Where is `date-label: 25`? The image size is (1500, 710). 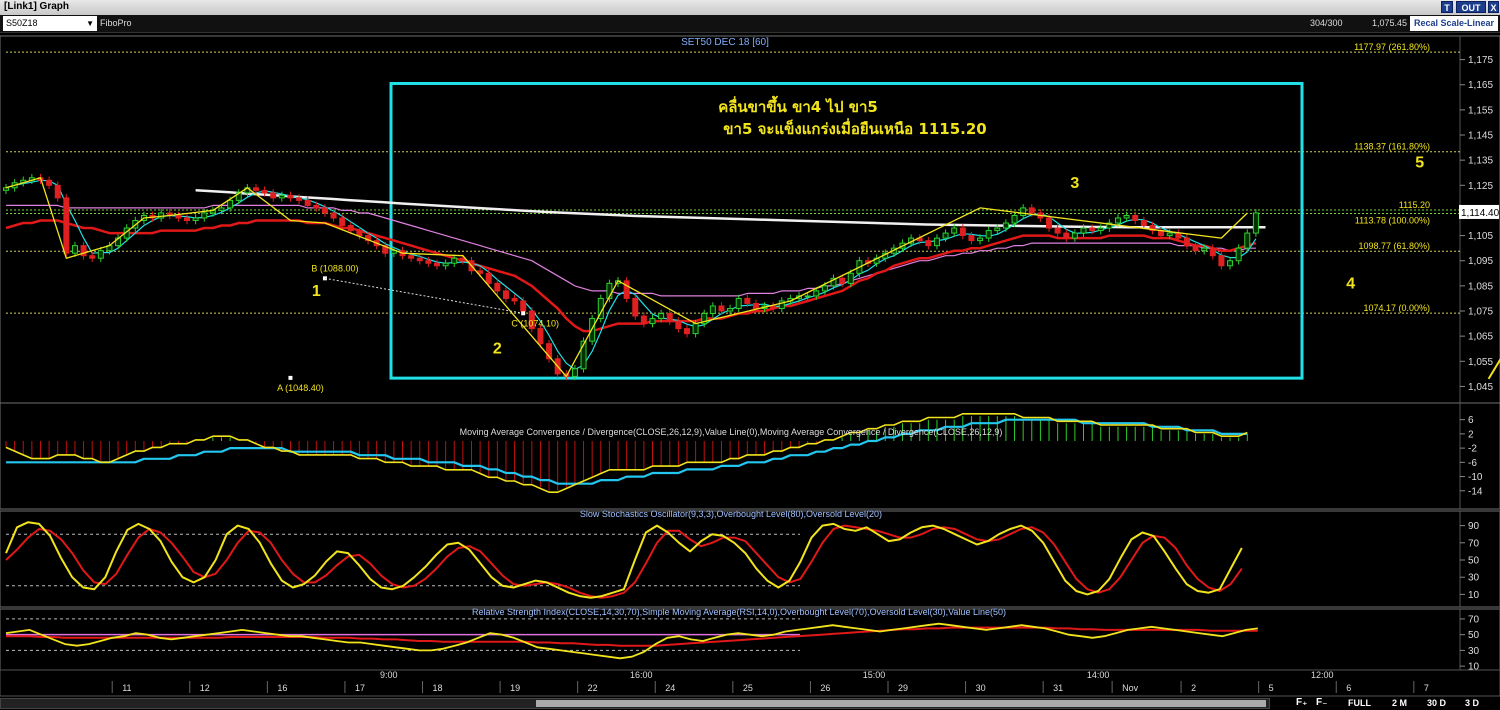 date-label: 25 is located at coordinates (748, 688).